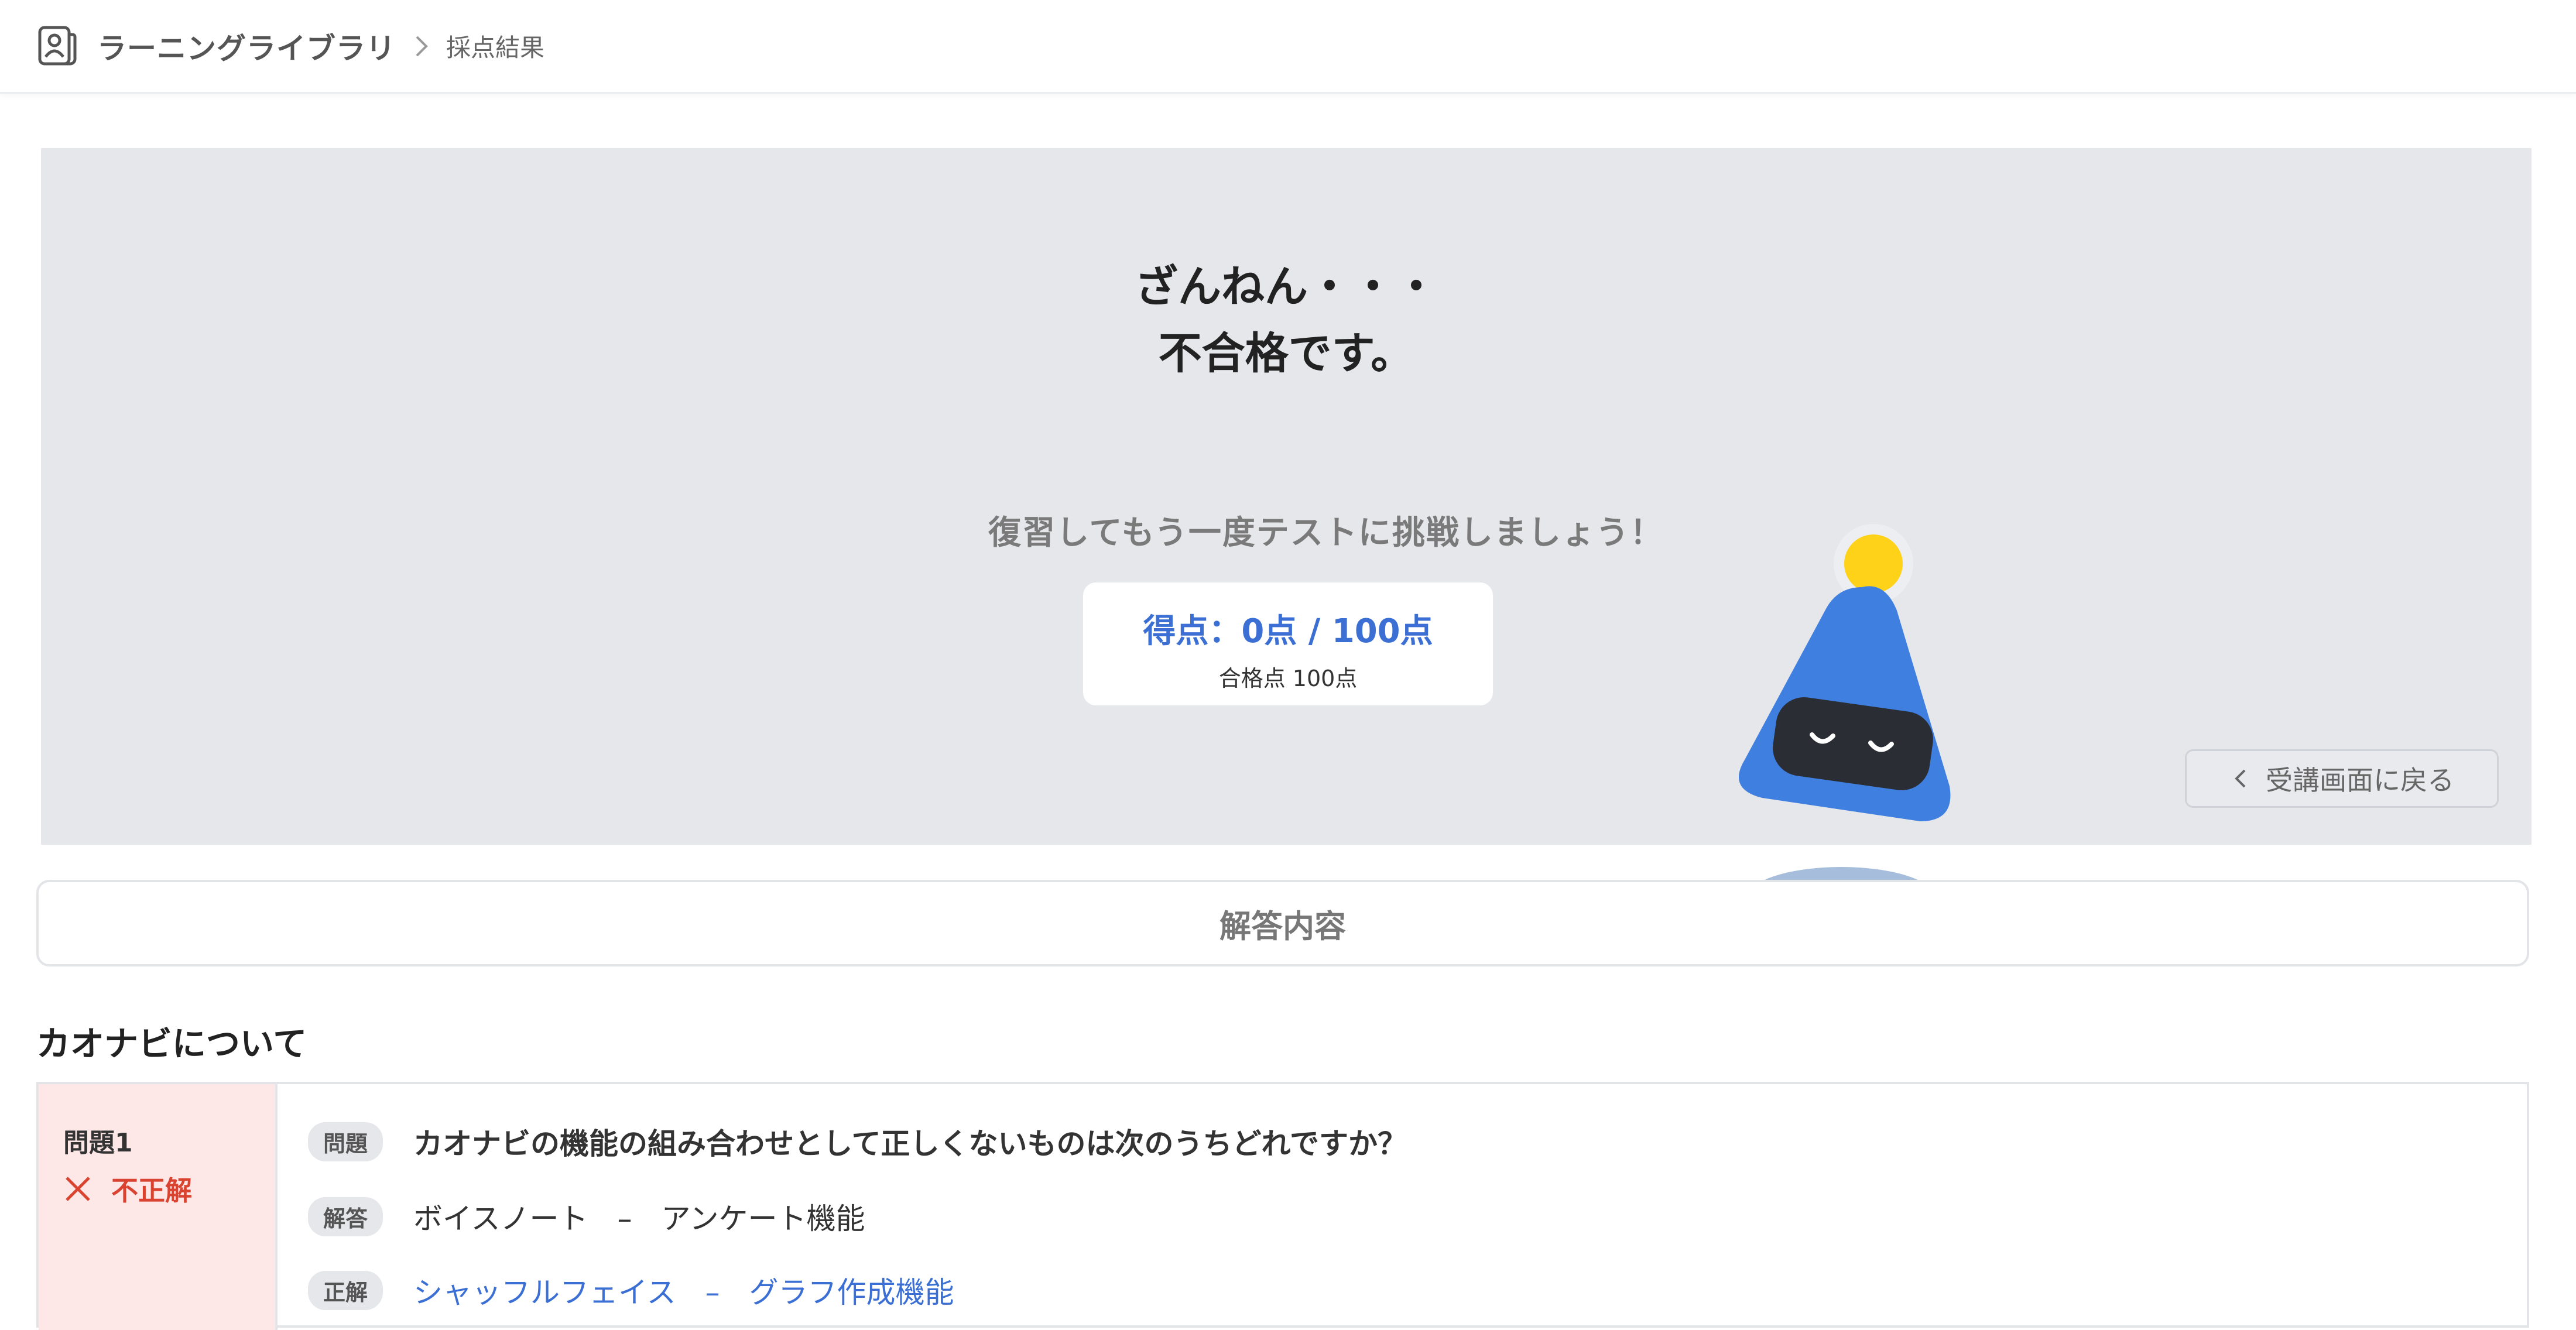  What do you see at coordinates (683, 1293) in the screenshot?
I see `correct-text: シャッフルフェイス – グラフ作成機能` at bounding box center [683, 1293].